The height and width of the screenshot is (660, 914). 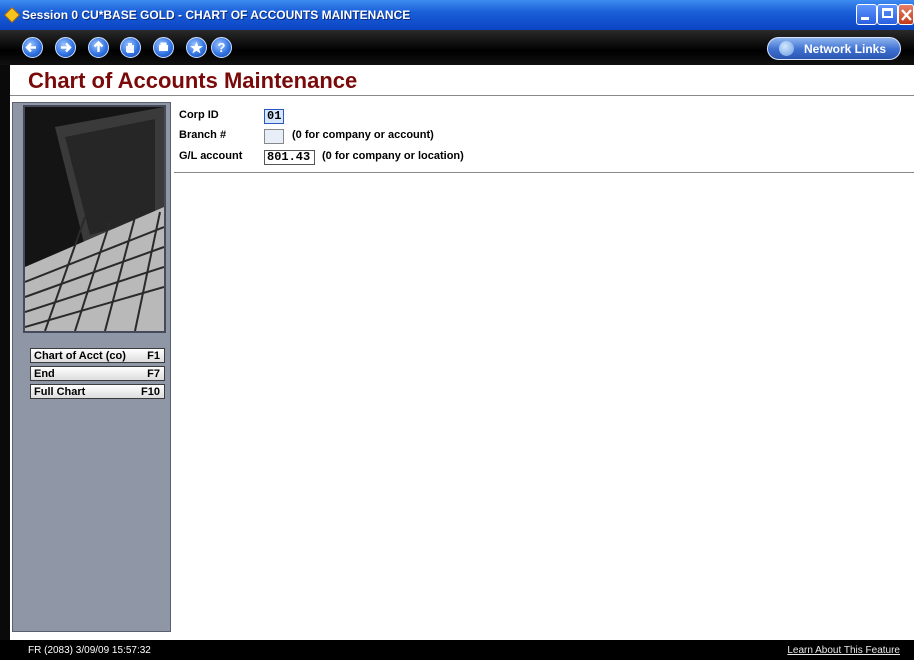 I want to click on laptop-image, so click(x=94, y=219).